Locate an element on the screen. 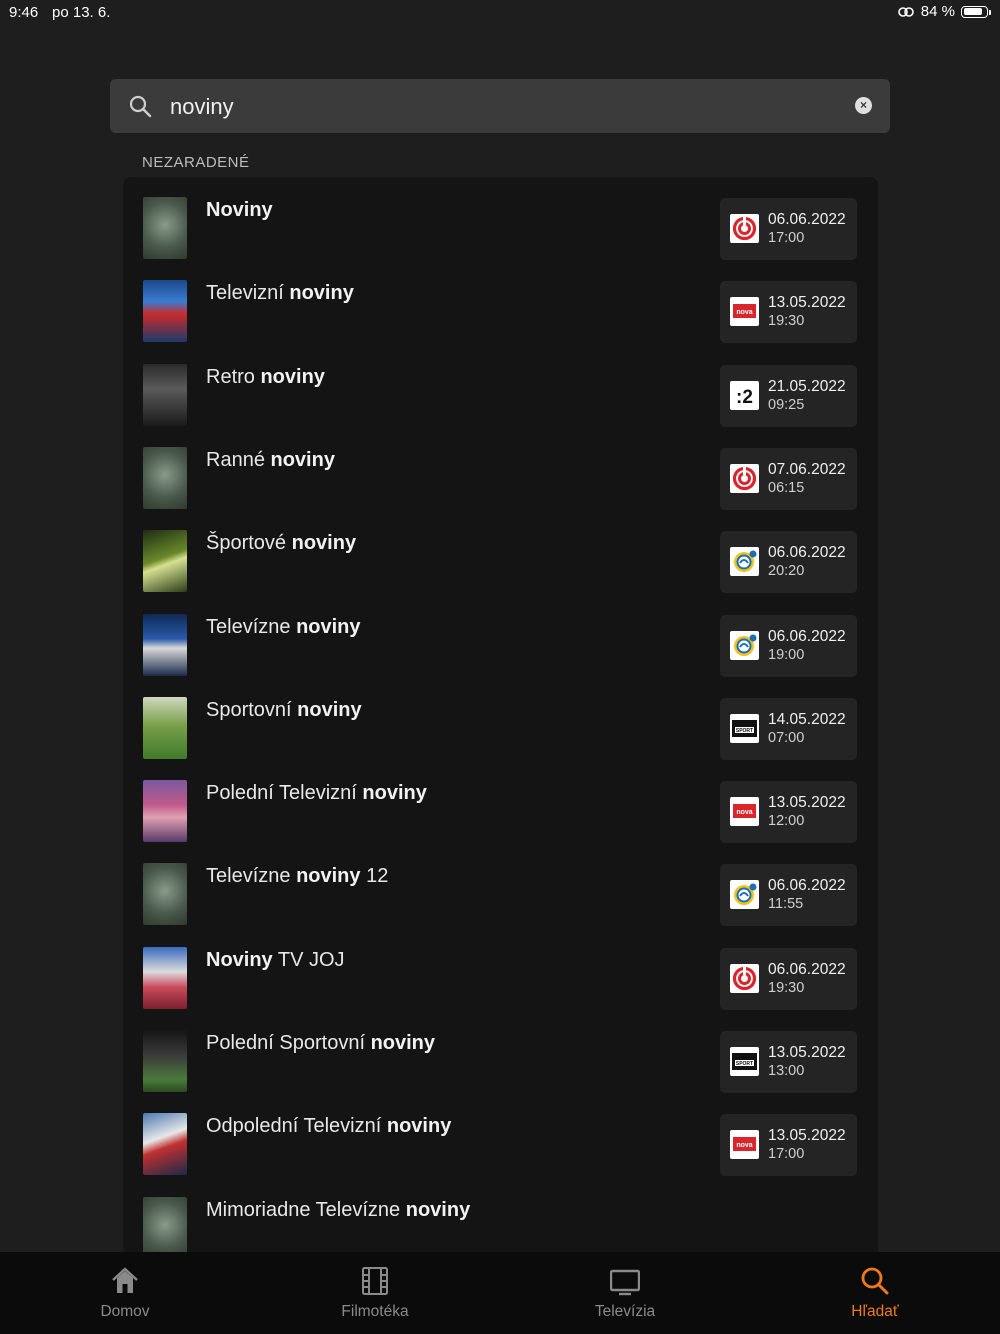 This screenshot has width=1000, height=1334. broadcast-badge: SPORT 13.05.2022 13:00 is located at coordinates (788, 1062).